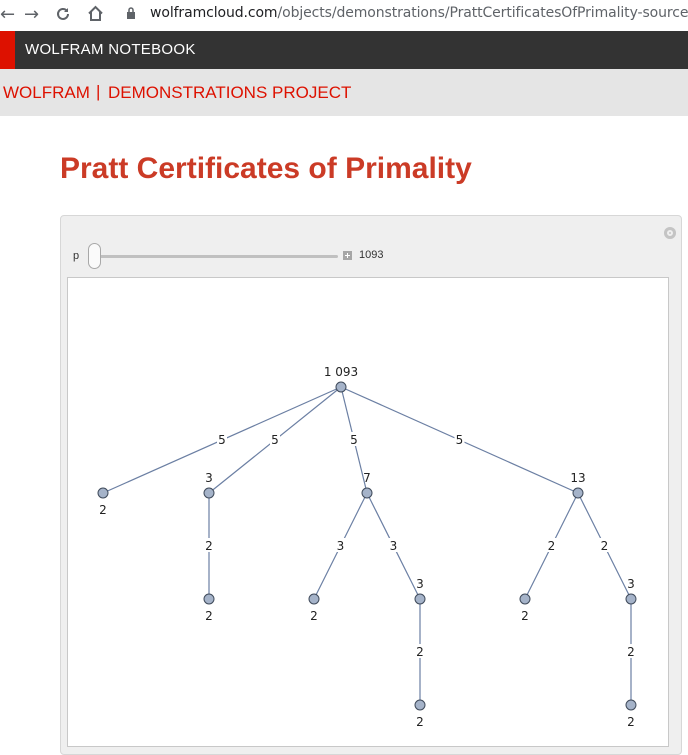 The image size is (688, 755). I want to click on node-label: 13, so click(577, 478).